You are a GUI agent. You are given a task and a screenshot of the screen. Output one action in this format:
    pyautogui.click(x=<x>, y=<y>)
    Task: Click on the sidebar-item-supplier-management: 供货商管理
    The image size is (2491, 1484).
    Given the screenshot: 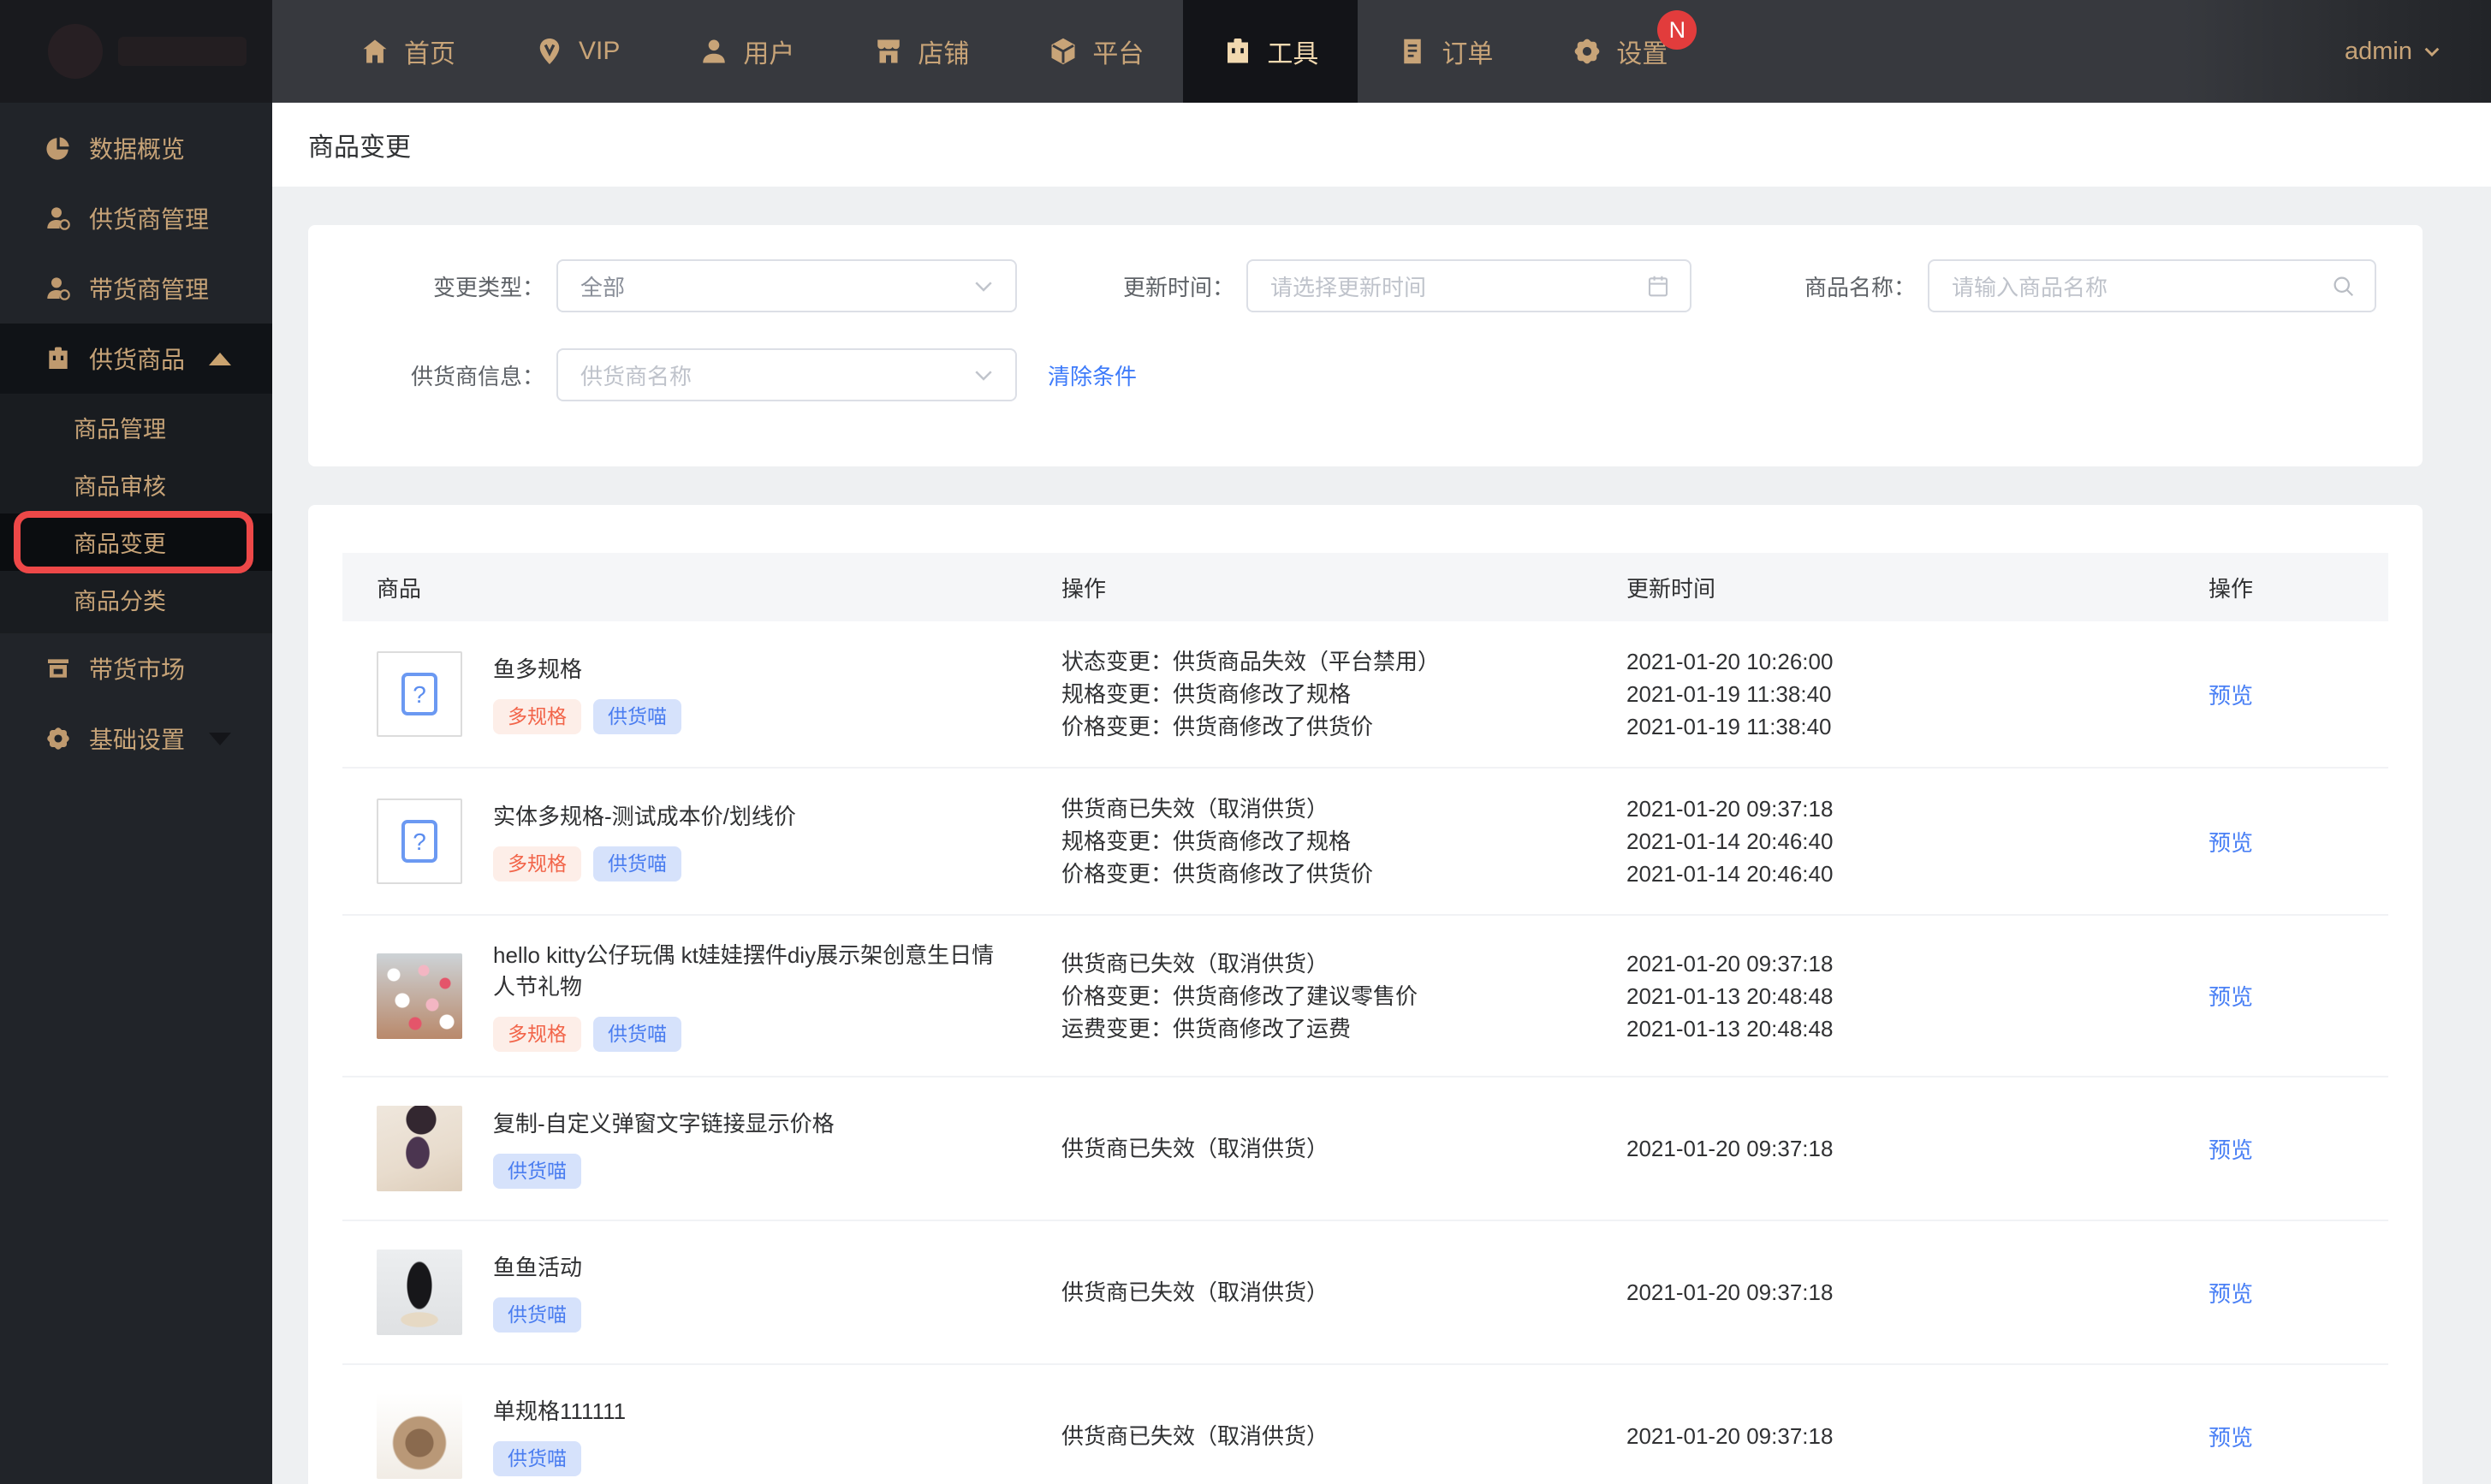 What is the action you would take?
    pyautogui.click(x=136, y=218)
    